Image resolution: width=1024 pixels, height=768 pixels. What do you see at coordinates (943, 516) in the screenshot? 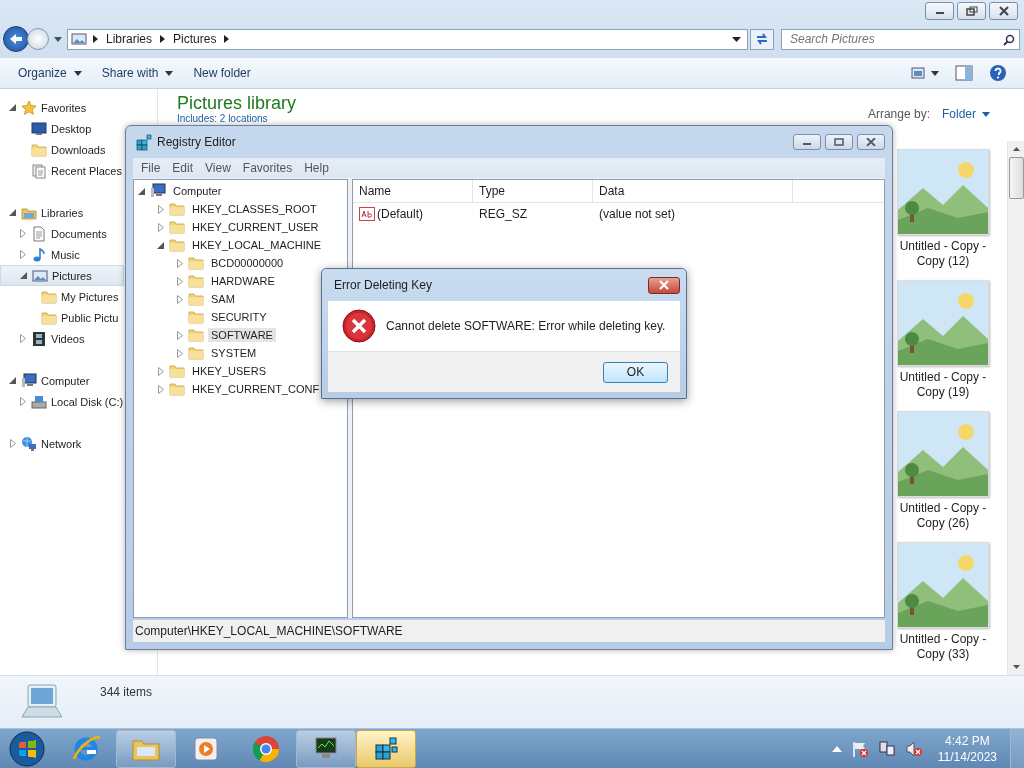
I see `file-name: Untitled - Copy - Copy (26)` at bounding box center [943, 516].